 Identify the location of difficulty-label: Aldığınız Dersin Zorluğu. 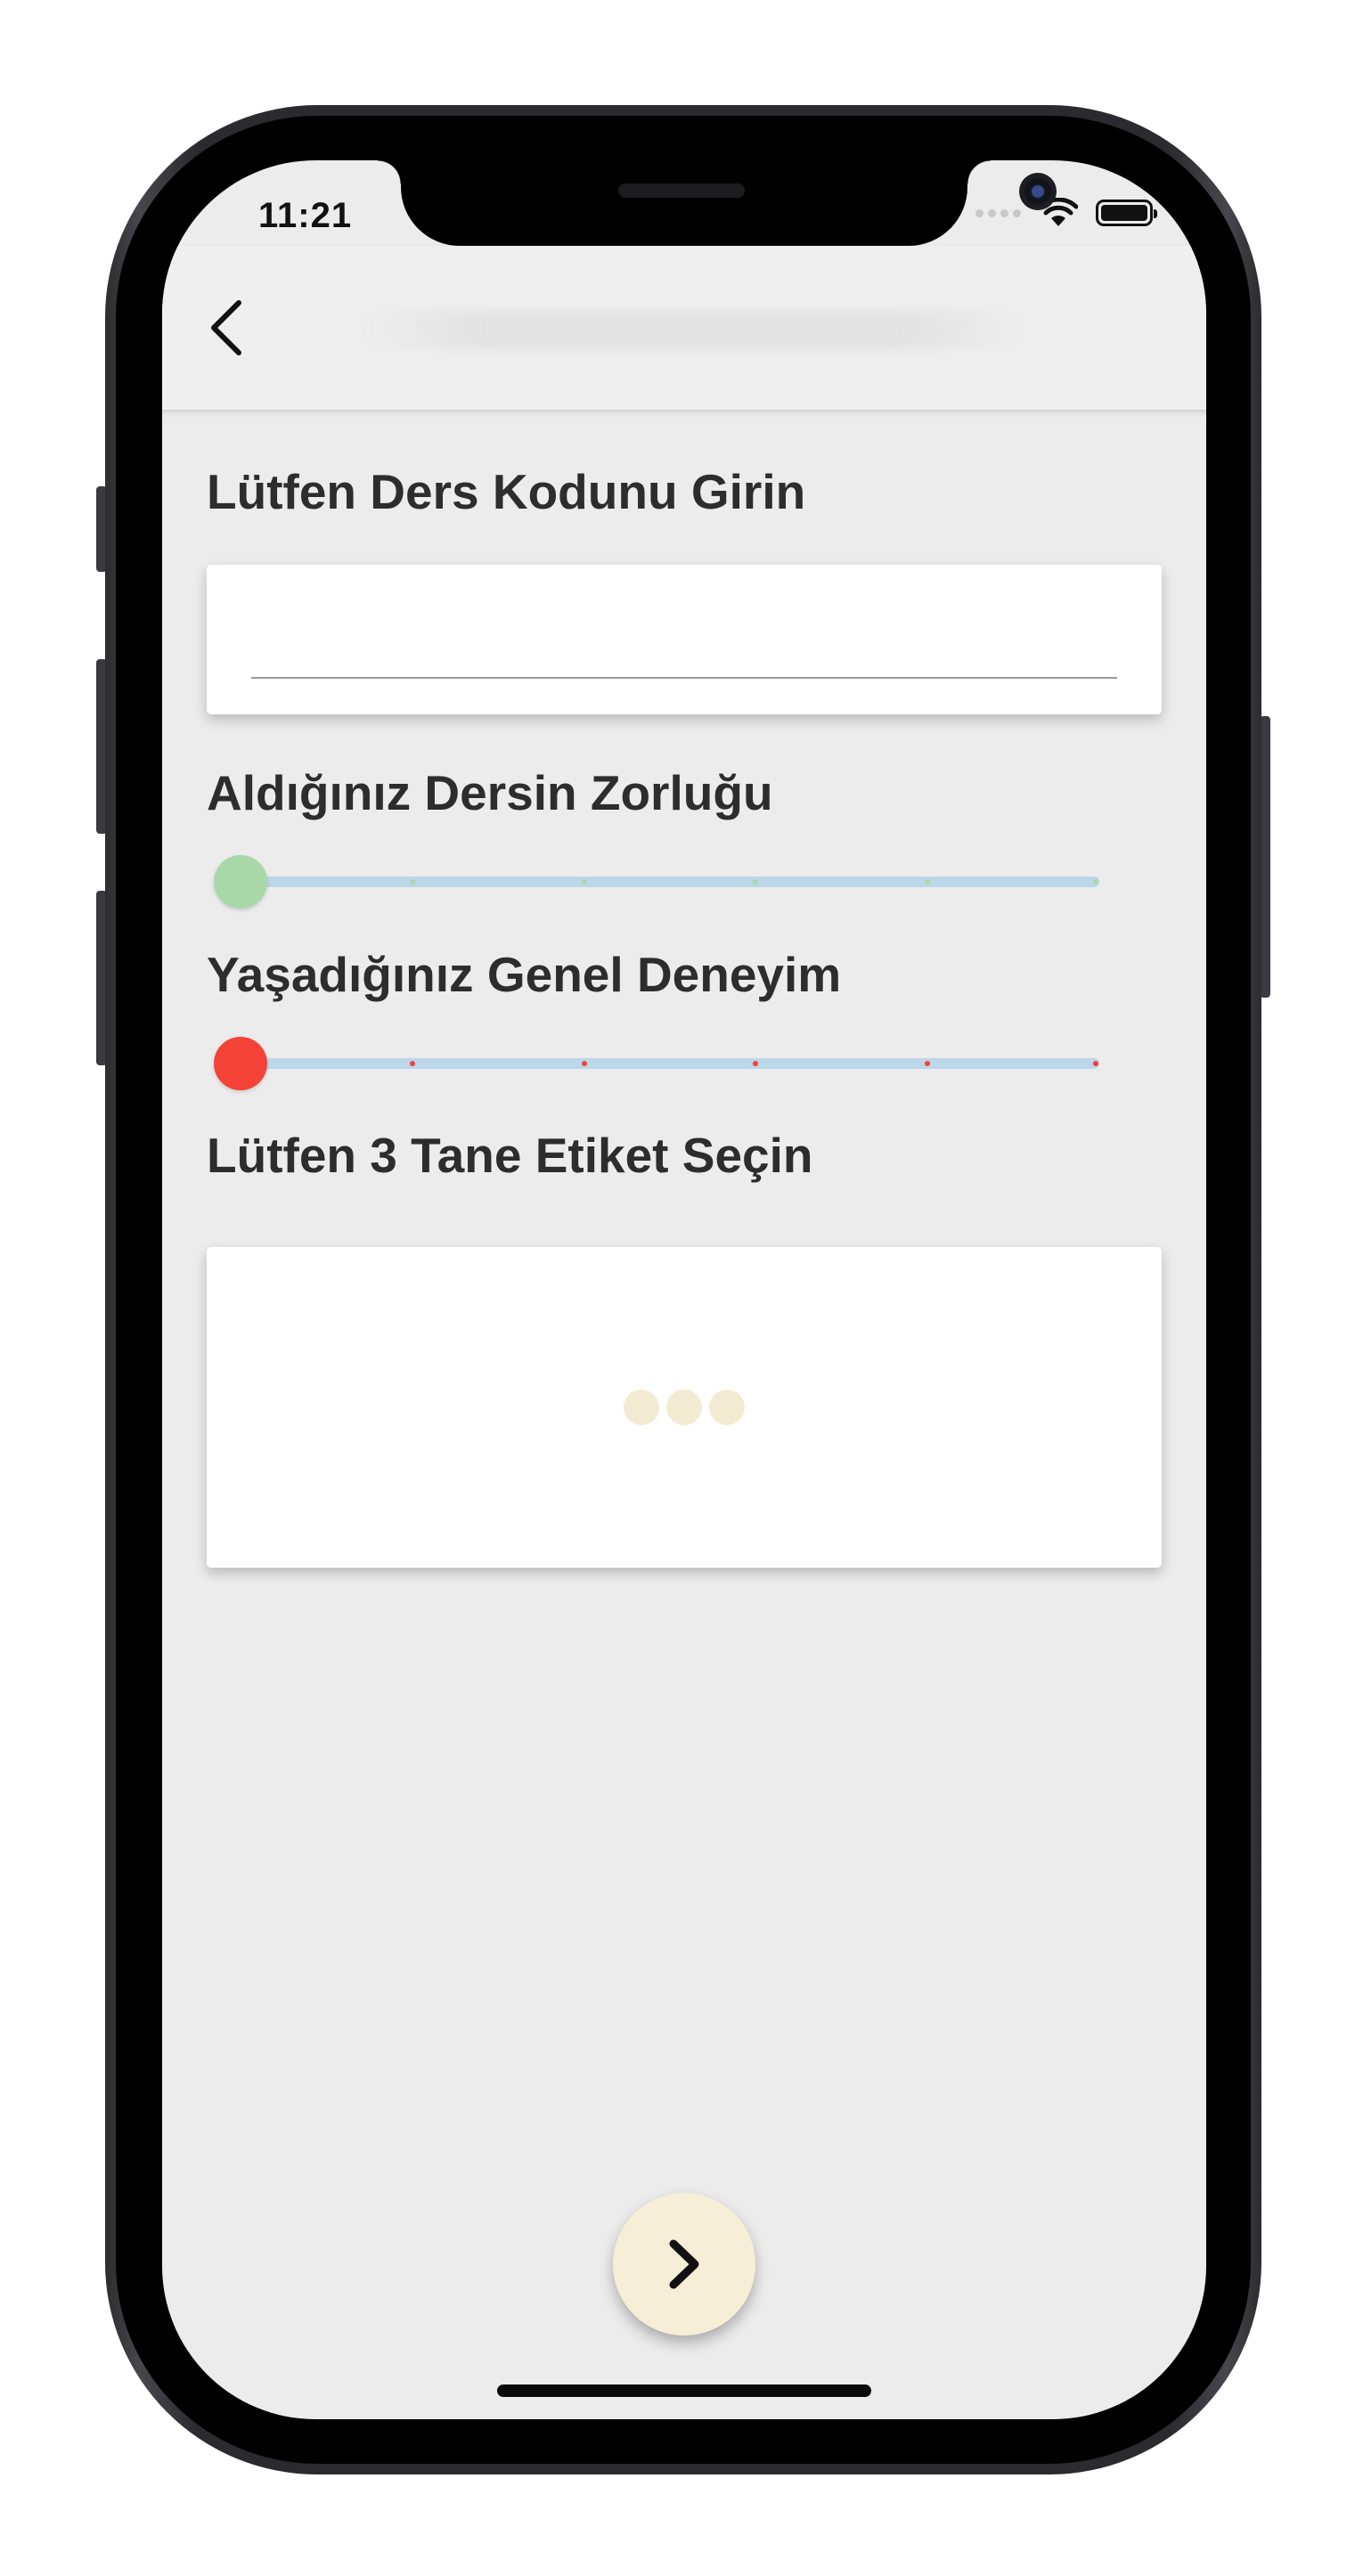
(490, 793).